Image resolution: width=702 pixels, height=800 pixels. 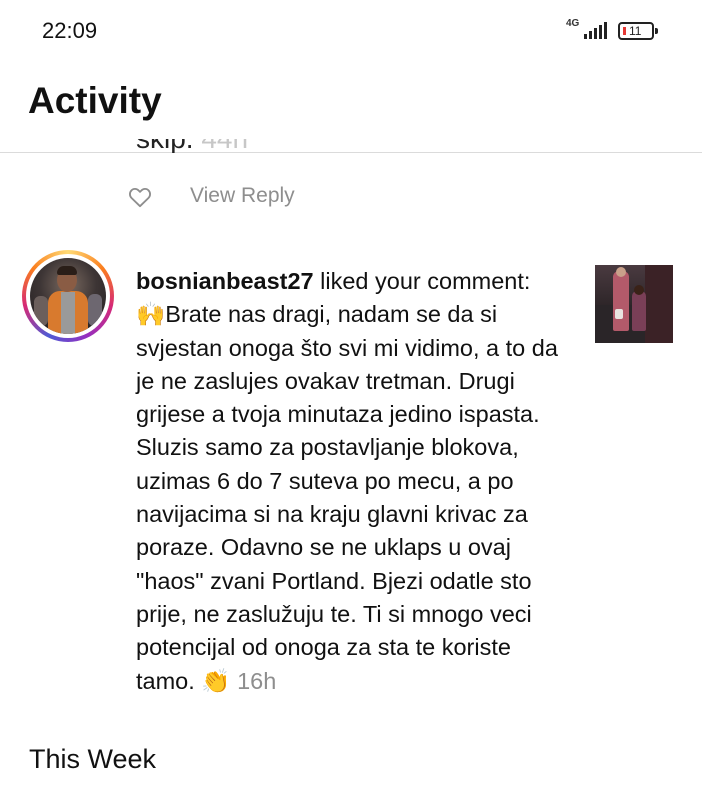 What do you see at coordinates (225, 281) in the screenshot?
I see `username-link: bosnianbeast27` at bounding box center [225, 281].